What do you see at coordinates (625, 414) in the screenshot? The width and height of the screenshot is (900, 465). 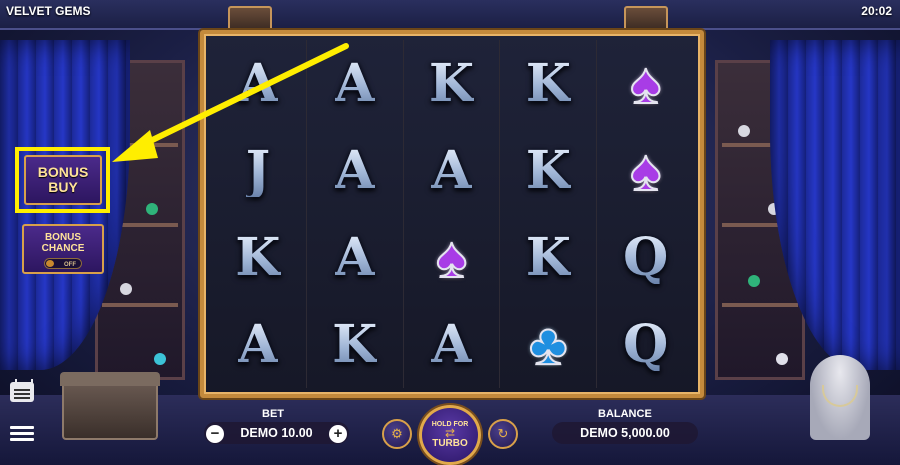 I see `balance-label: BALANCE` at bounding box center [625, 414].